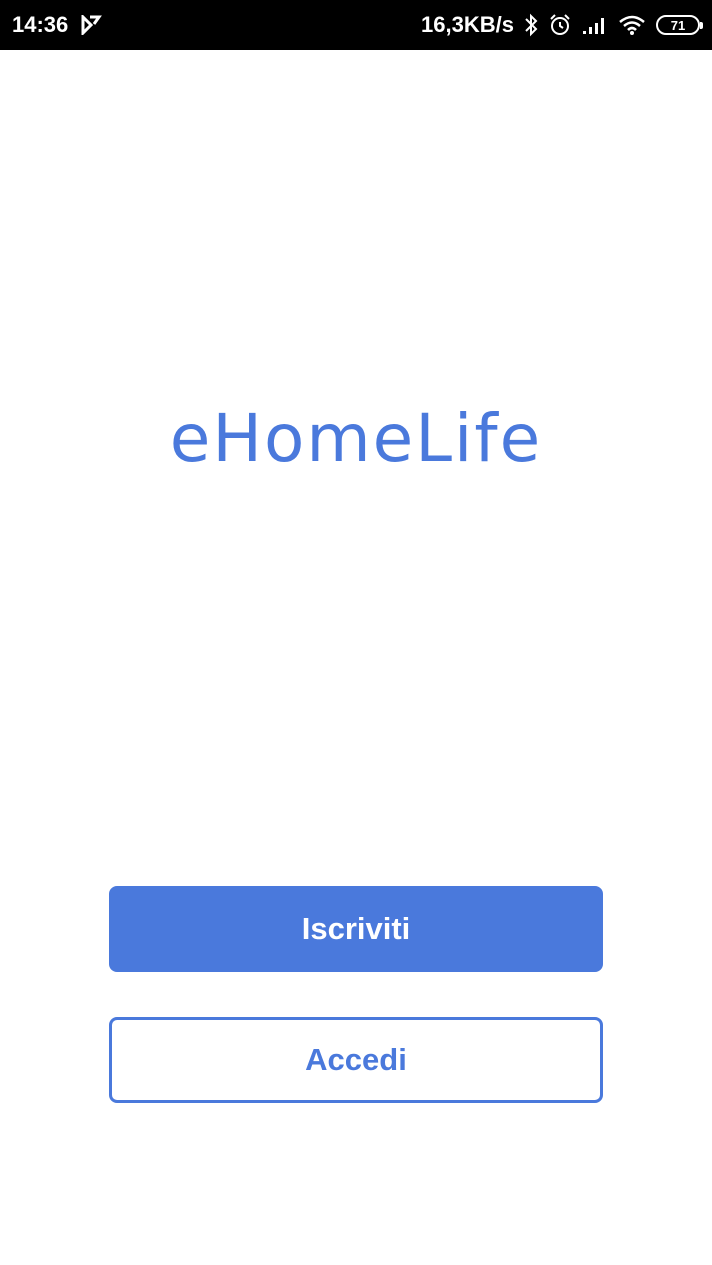 The height and width of the screenshot is (1265, 712). I want to click on battery-icon: 71, so click(679, 25).